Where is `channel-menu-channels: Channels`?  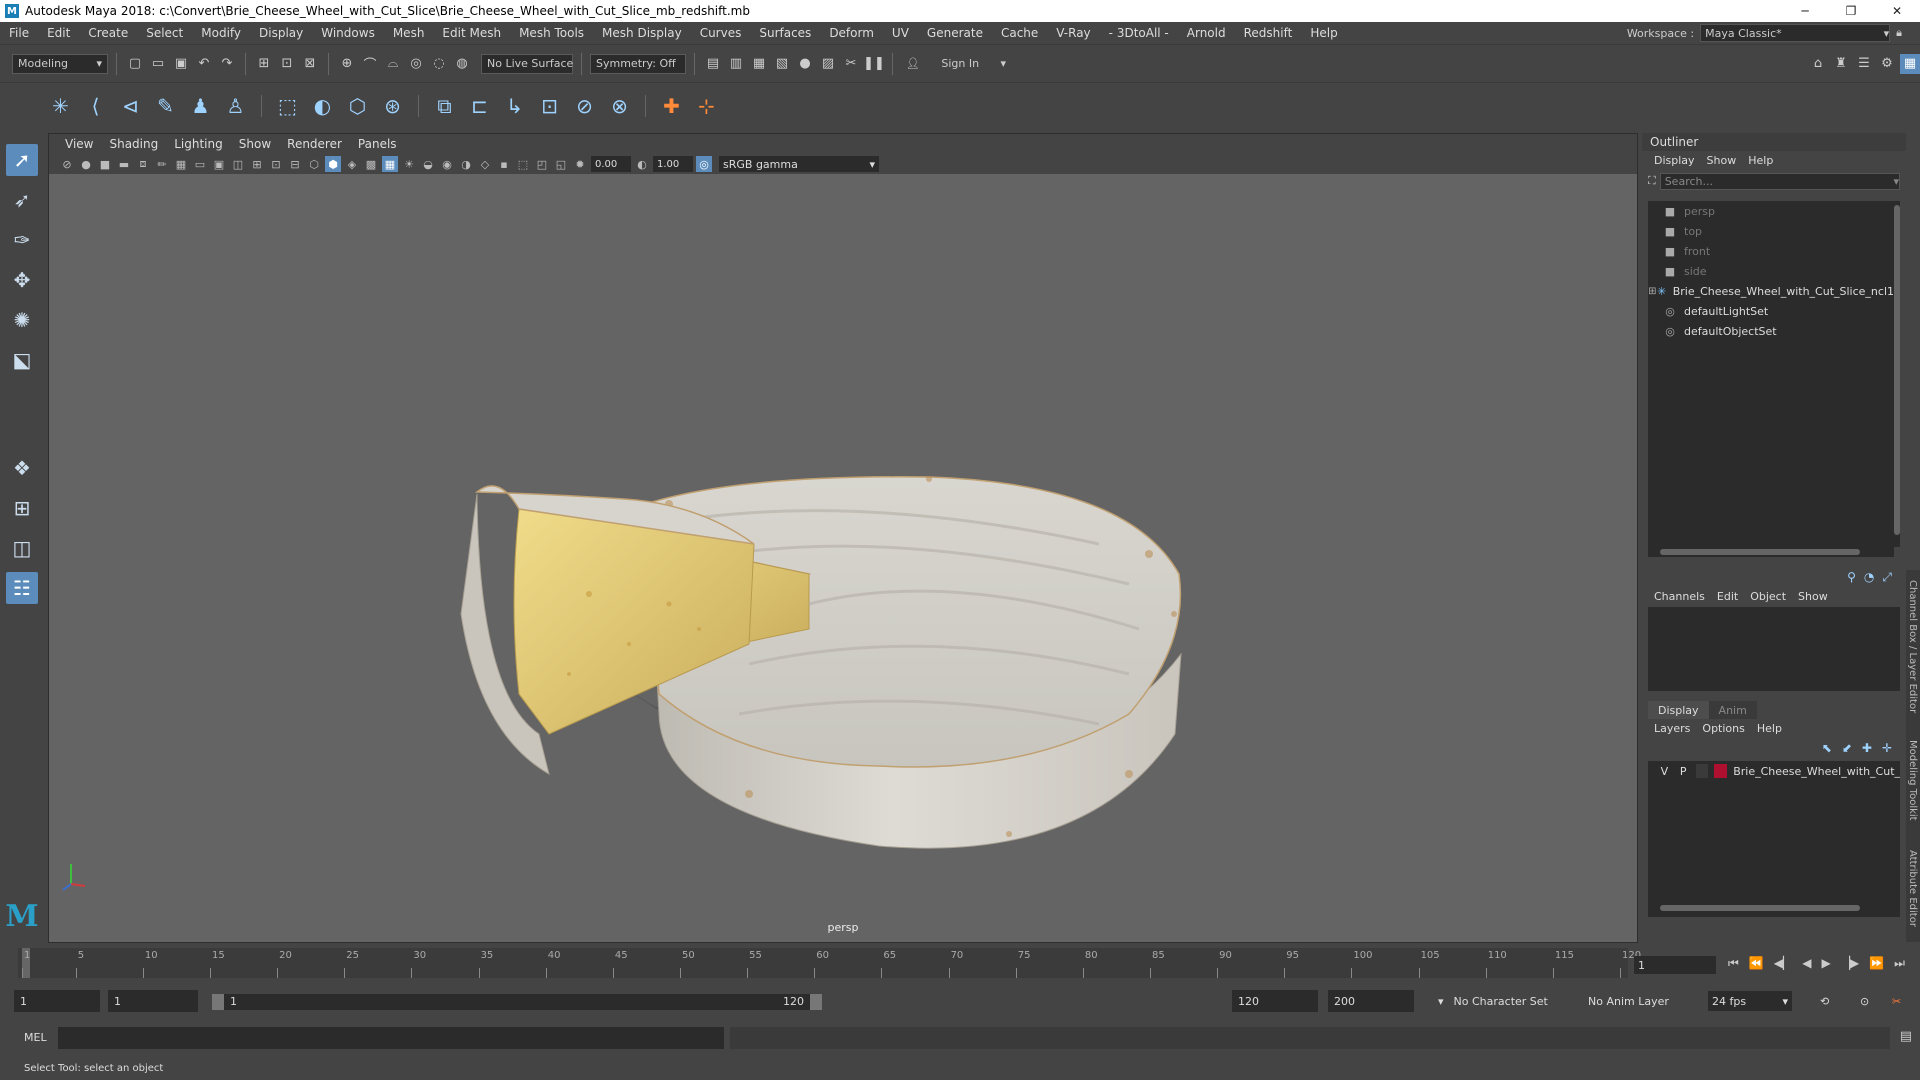 channel-menu-channels: Channels is located at coordinates (1679, 596).